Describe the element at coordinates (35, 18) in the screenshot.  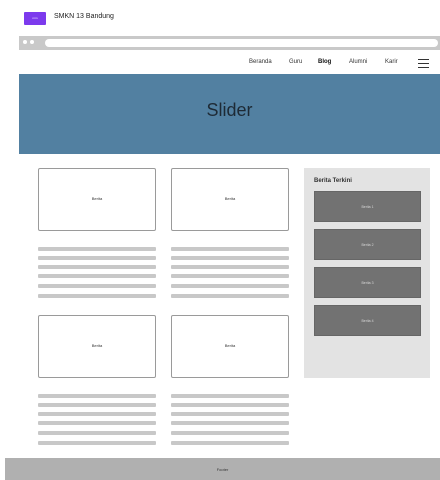
I see `school-logo: mm` at that location.